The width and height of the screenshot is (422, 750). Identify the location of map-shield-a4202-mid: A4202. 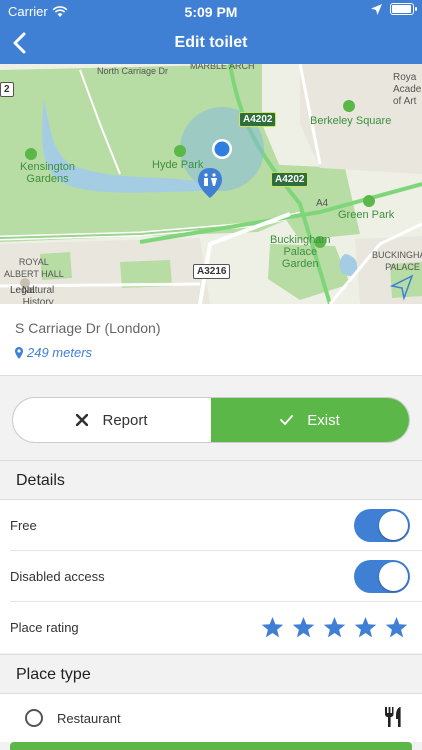
(290, 179).